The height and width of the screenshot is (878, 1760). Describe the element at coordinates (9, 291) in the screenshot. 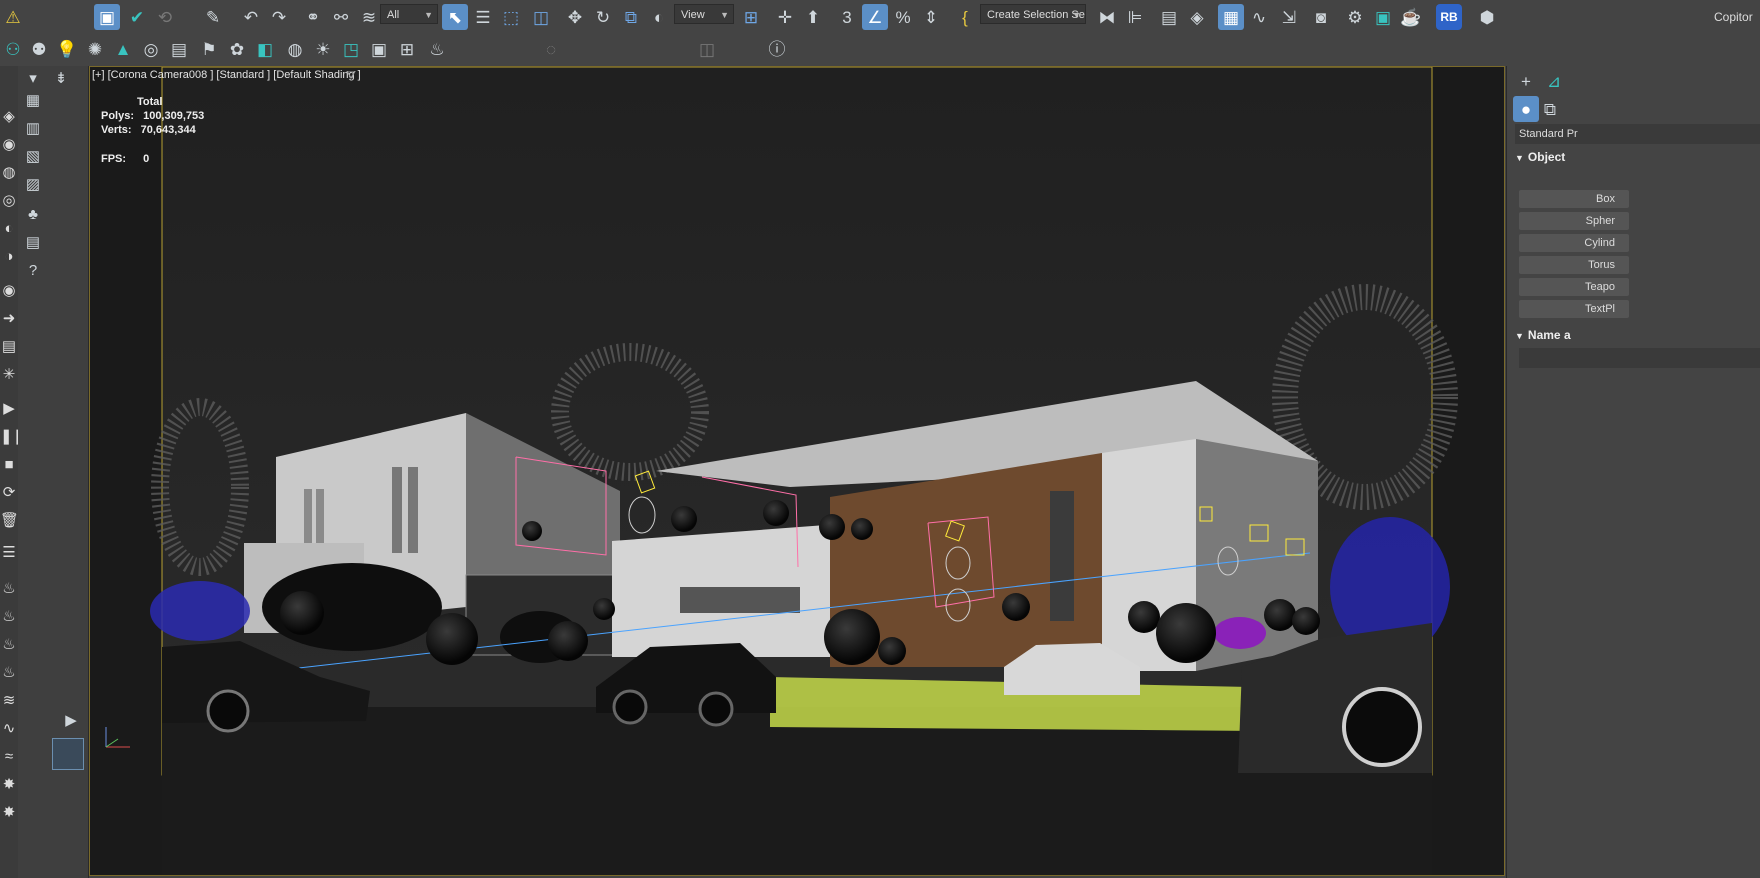

I see `globe-icon: ◉` at that location.